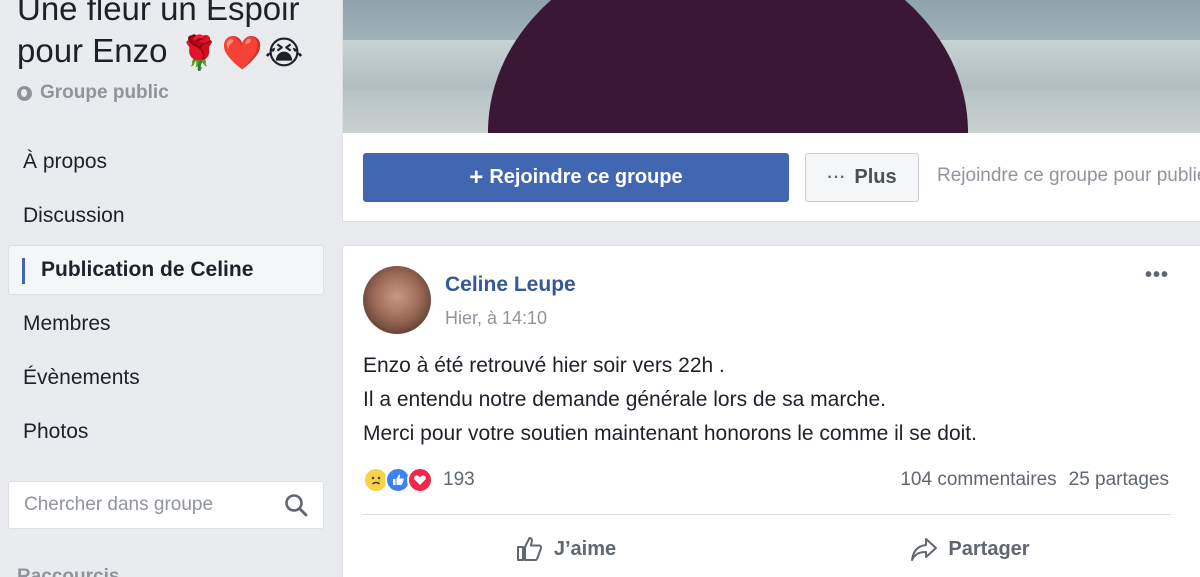  I want to click on author-avatar, so click(397, 300).